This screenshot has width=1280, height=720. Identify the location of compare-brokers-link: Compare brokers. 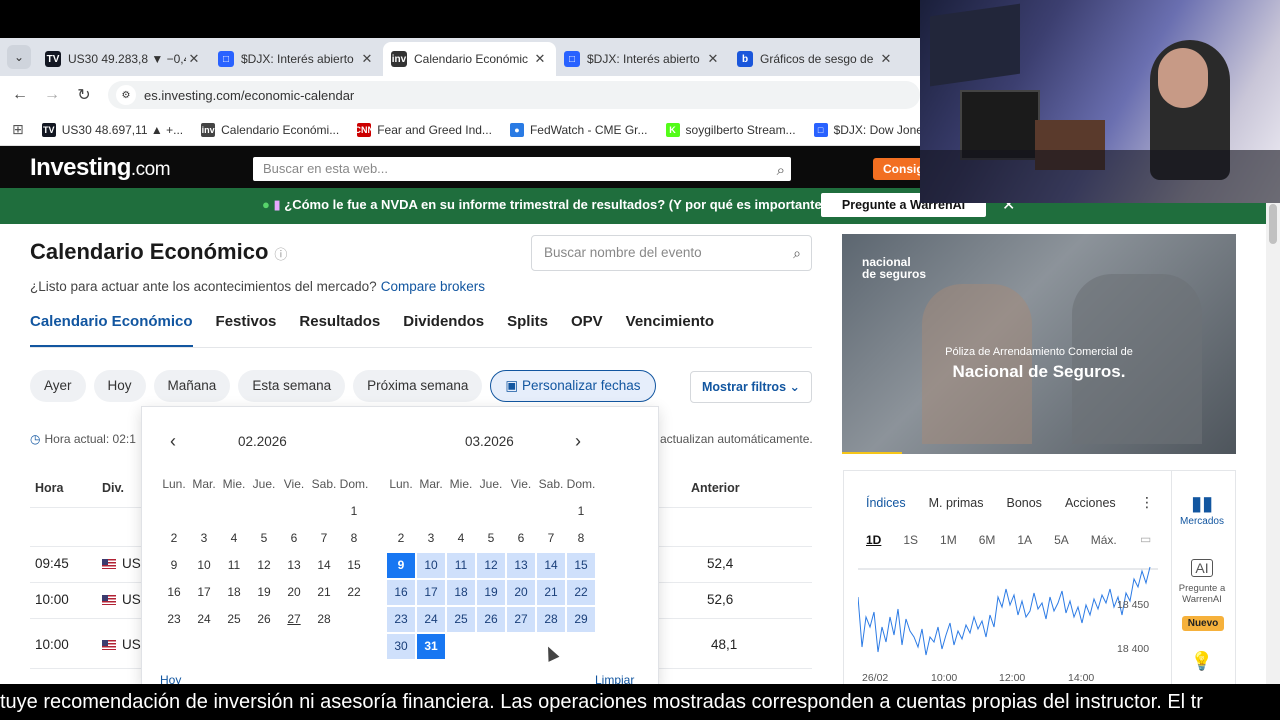
(433, 286).